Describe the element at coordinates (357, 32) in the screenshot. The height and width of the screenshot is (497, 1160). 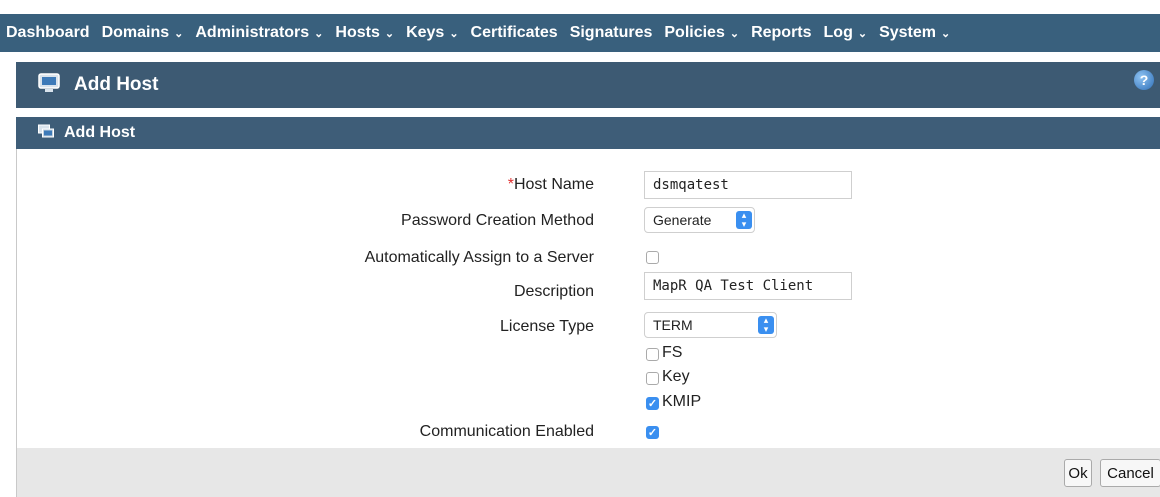
I see `nav-label: Hosts` at that location.